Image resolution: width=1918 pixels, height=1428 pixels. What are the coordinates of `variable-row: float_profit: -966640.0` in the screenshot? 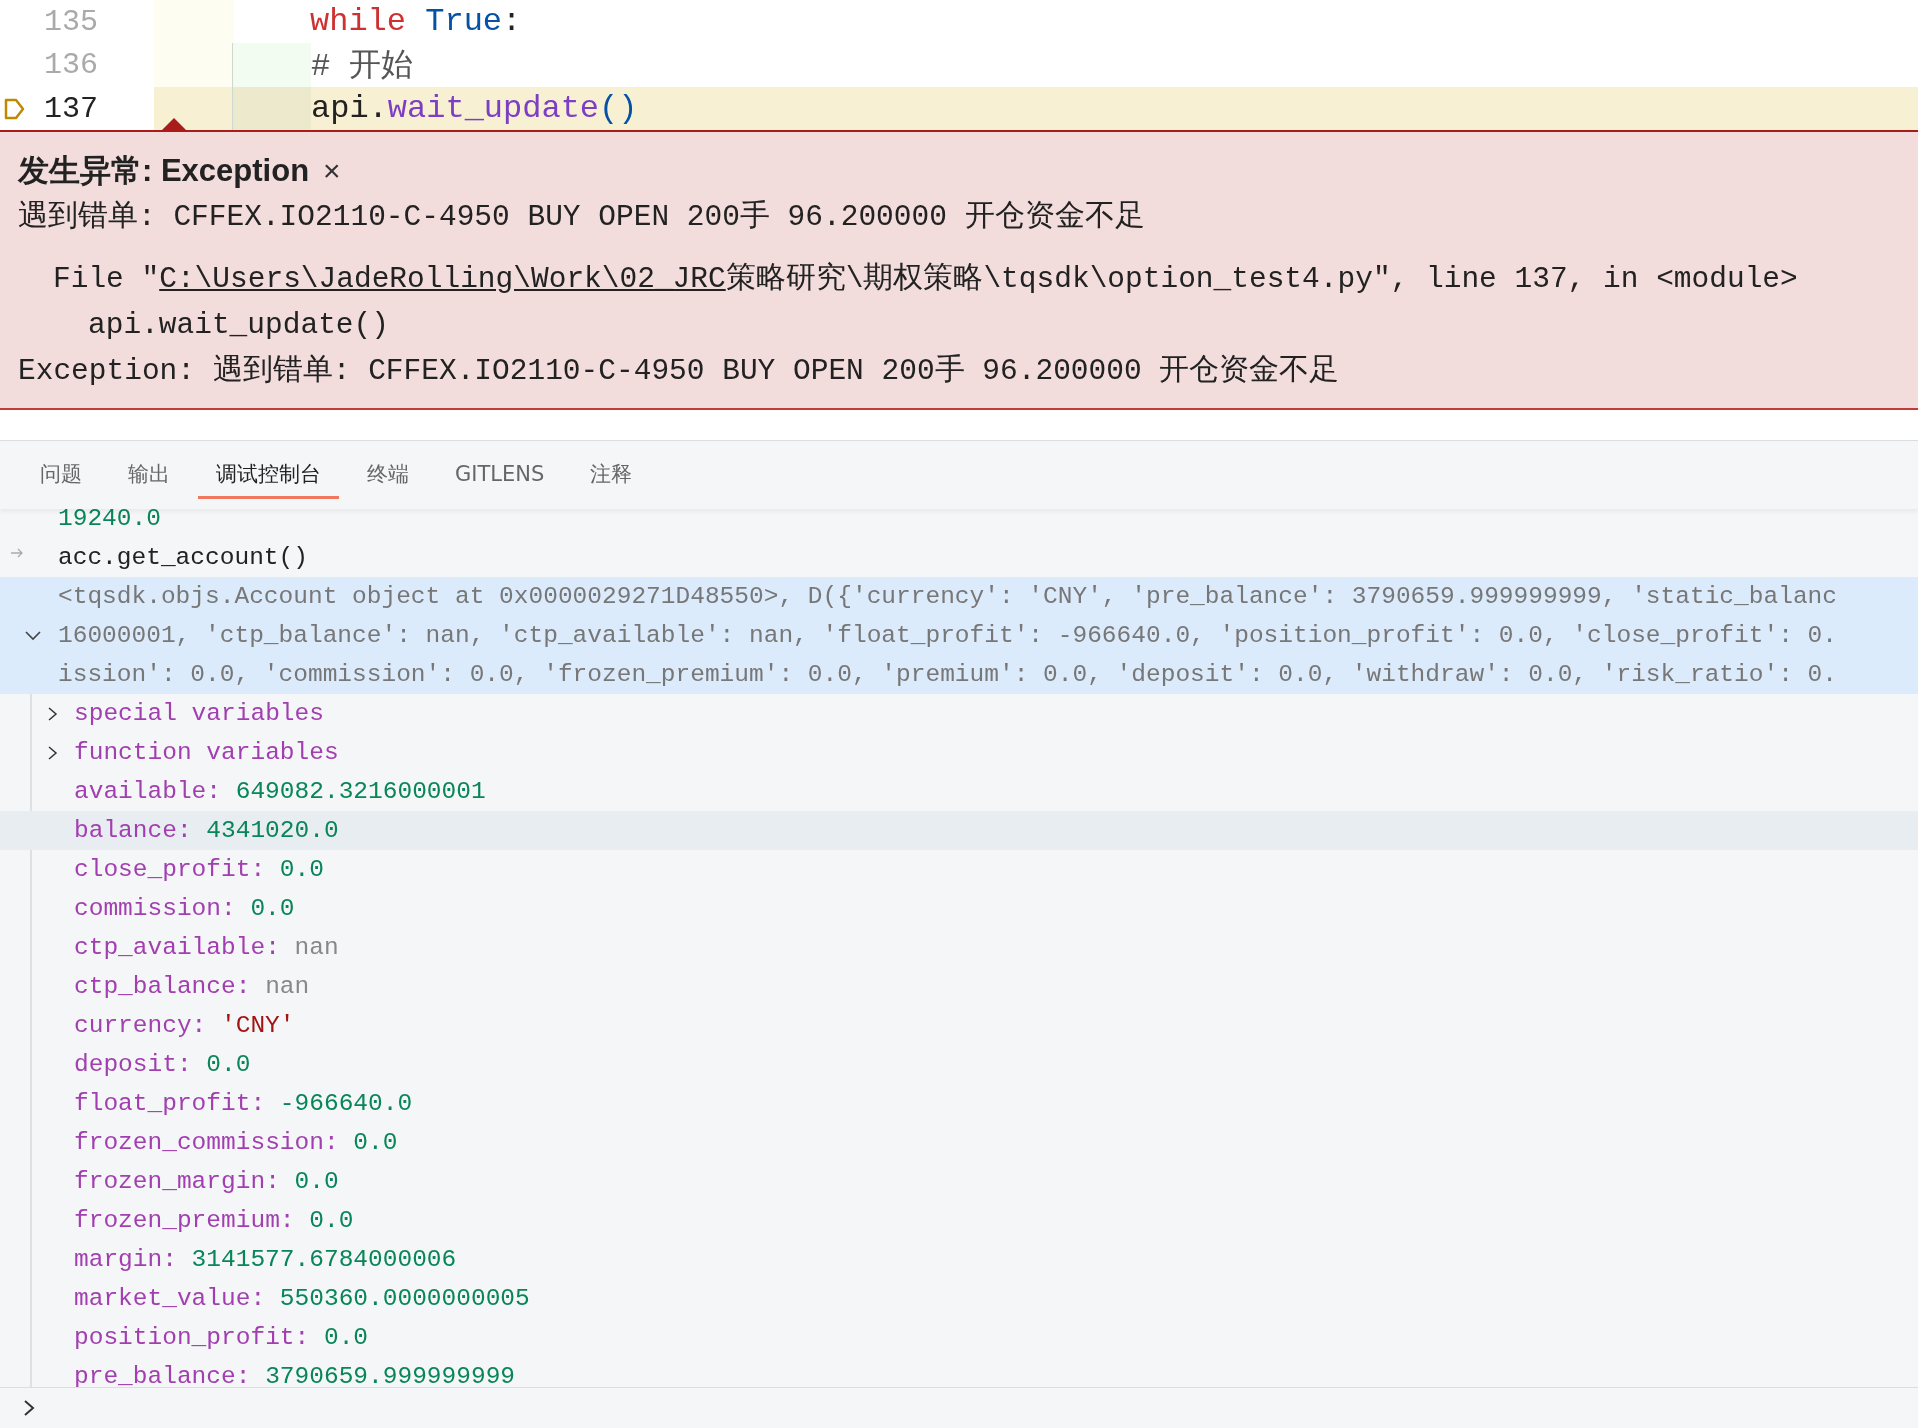 It's located at (959, 1103).